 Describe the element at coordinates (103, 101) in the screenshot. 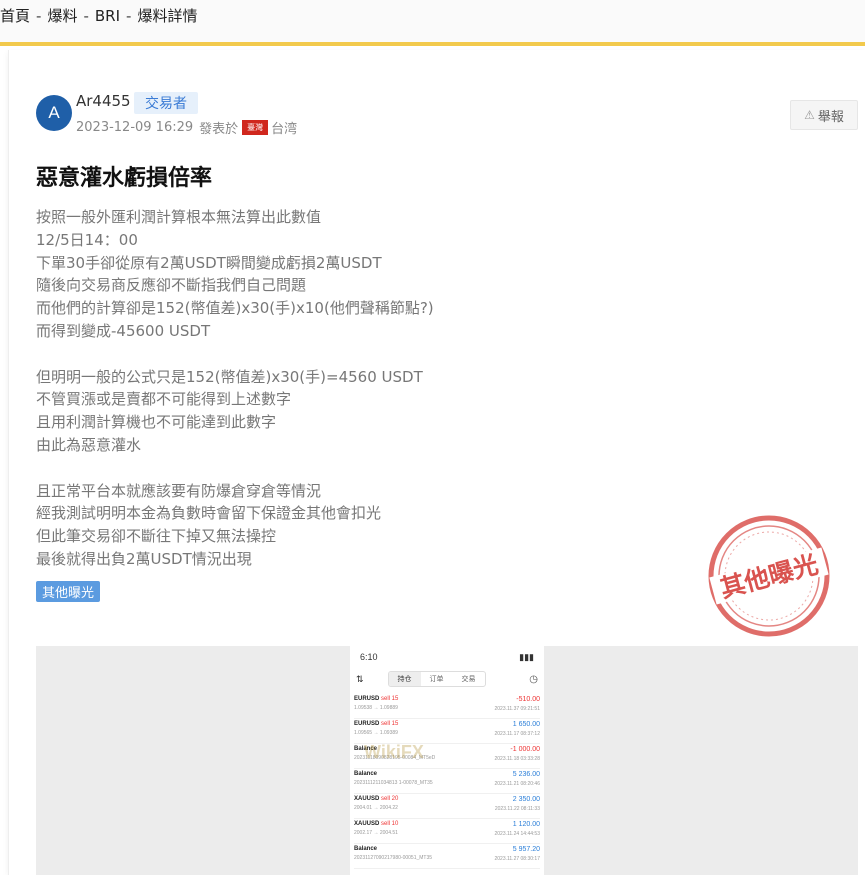

I see `username: Ar4455` at that location.